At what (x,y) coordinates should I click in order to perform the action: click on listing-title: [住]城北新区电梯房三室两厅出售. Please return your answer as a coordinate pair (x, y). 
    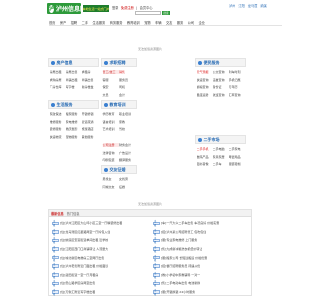
    Looking at the image, I should click on (82, 258).